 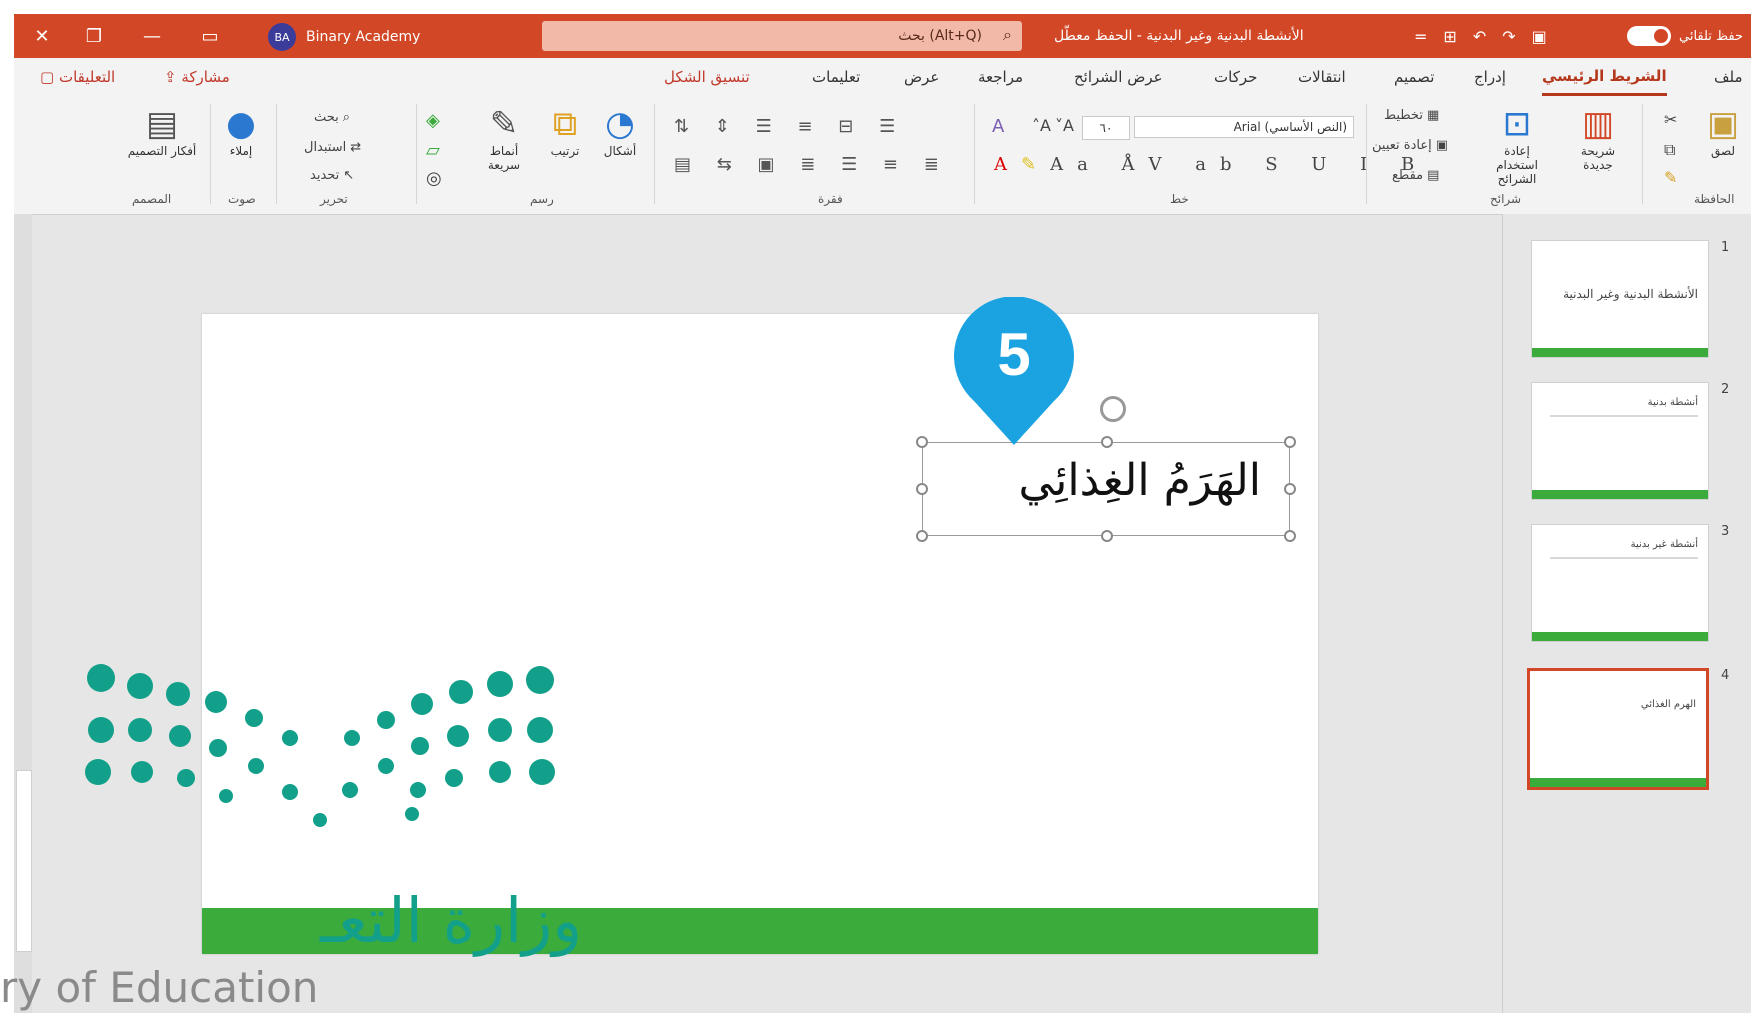 I want to click on rotation-handle, so click(x=1113, y=409).